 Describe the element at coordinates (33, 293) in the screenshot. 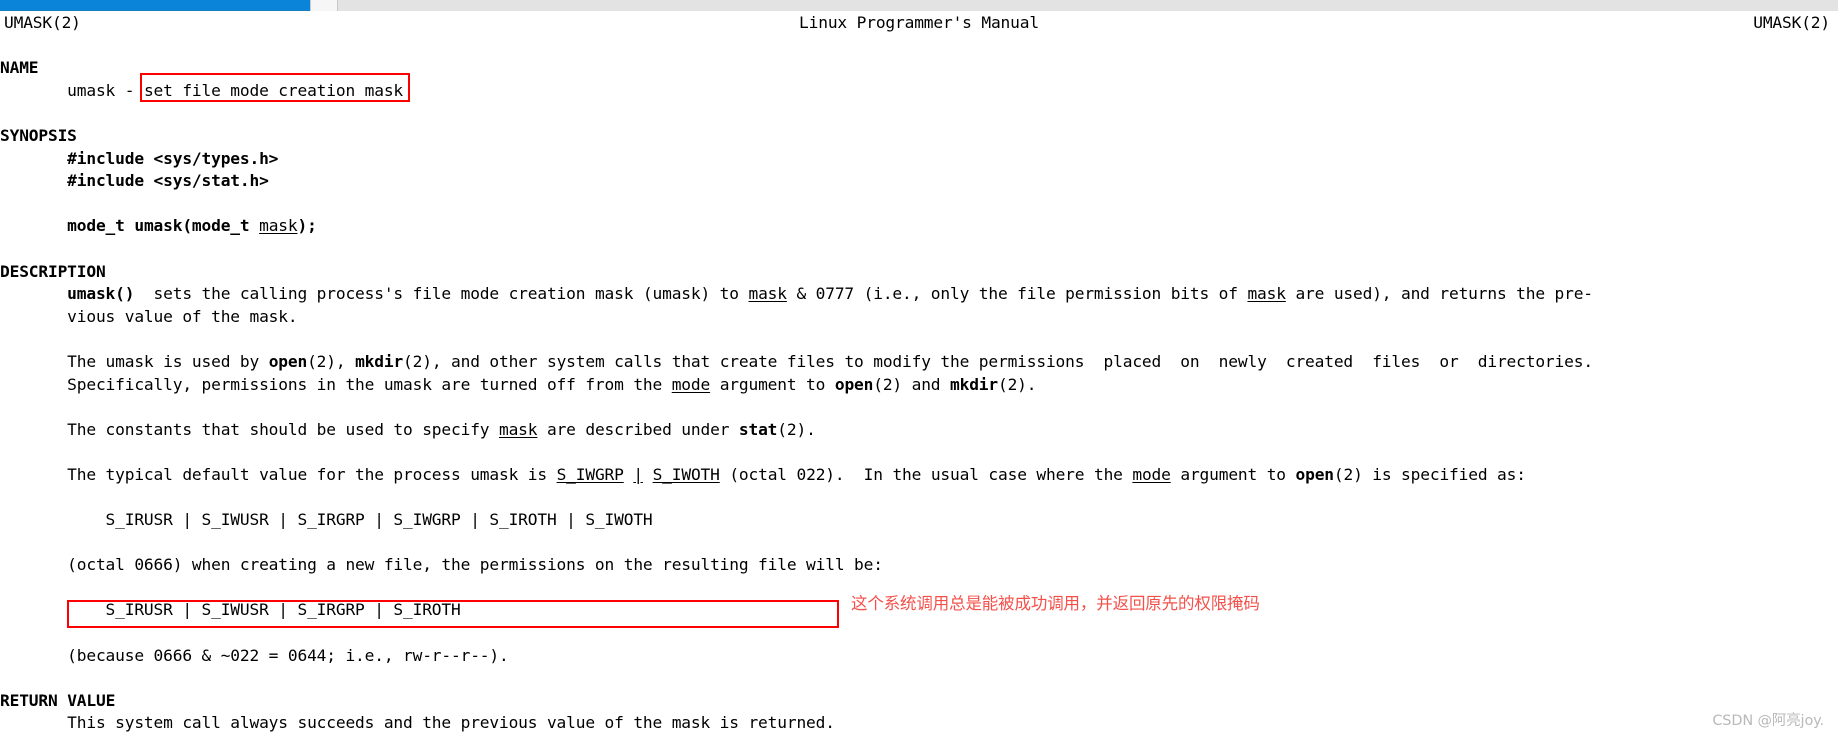

I see `desc-p1-indent` at that location.